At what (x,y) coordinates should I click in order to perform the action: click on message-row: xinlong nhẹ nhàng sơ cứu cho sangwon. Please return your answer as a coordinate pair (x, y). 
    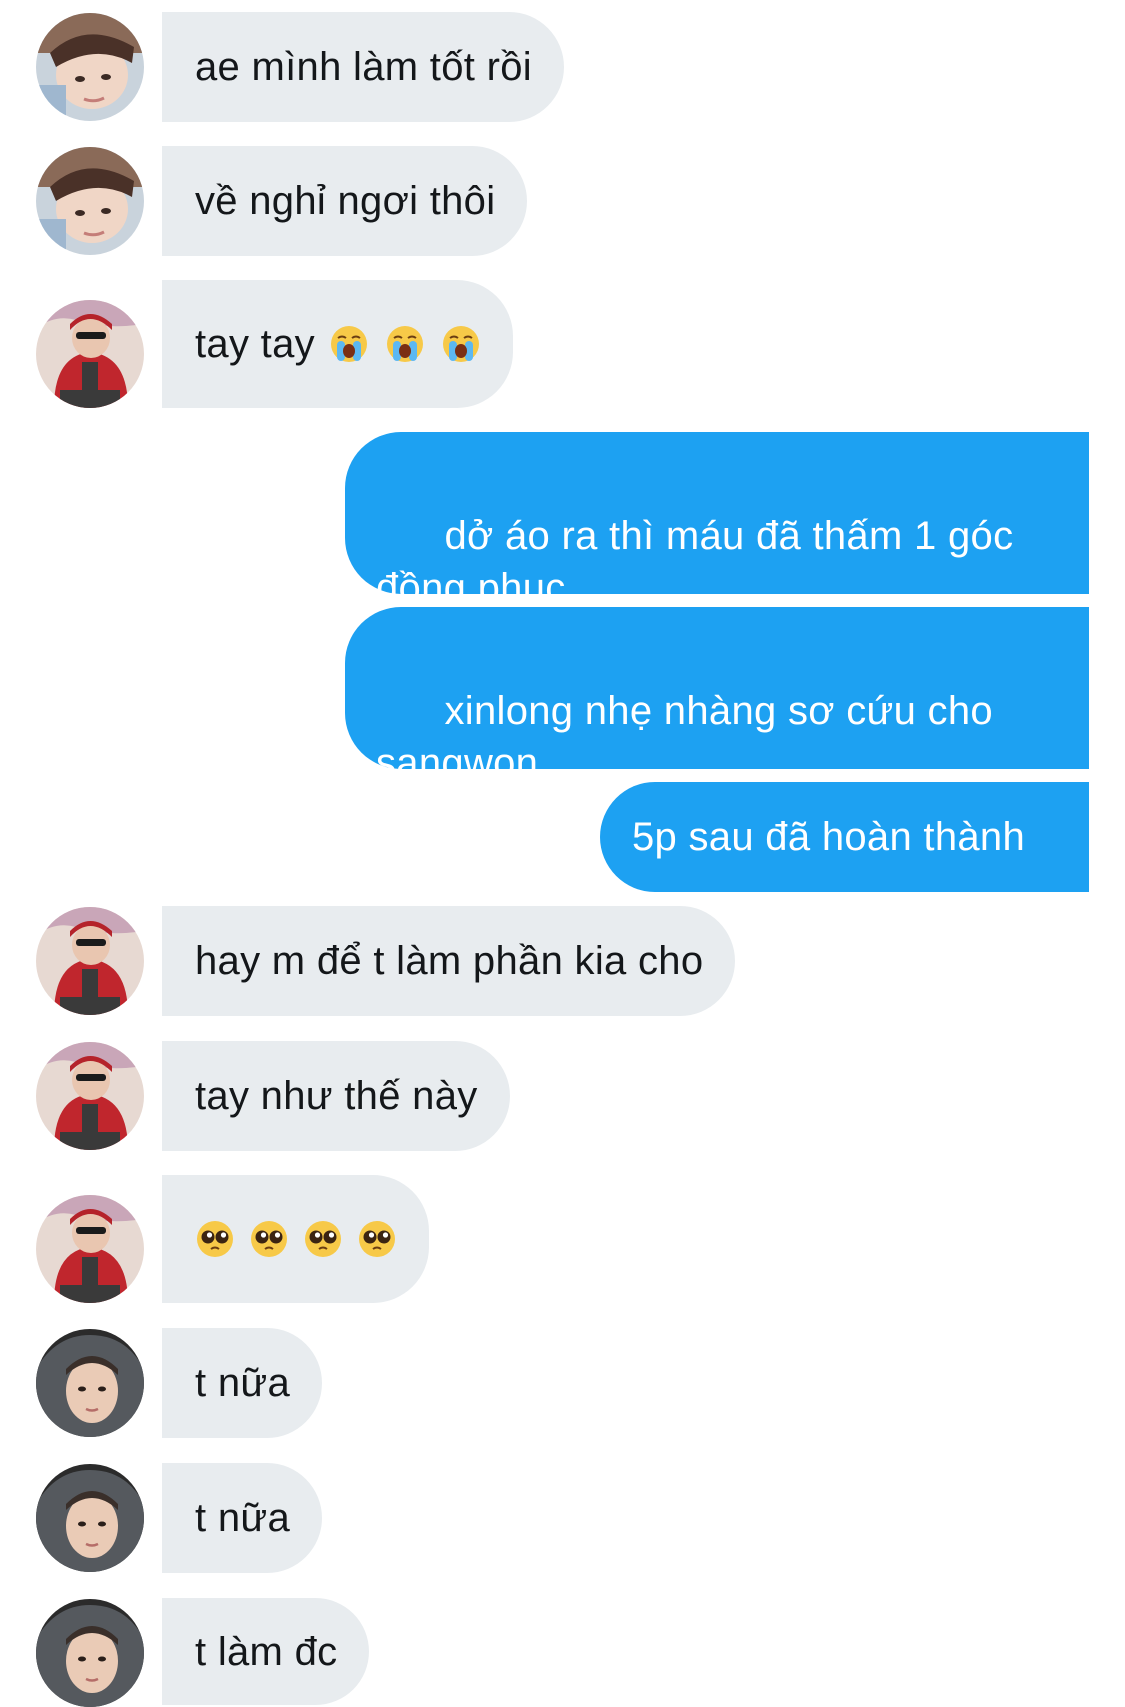
    Looking at the image, I should click on (562, 696).